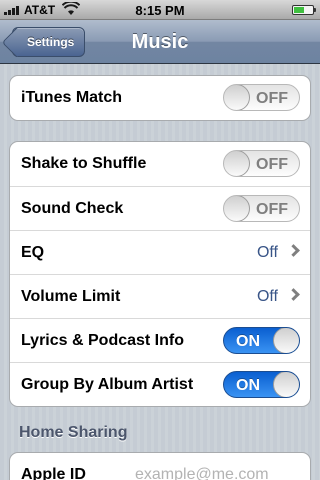 The image size is (320, 480). I want to click on group-by-album-artist-row: Group By Album Artist ON, so click(160, 384).